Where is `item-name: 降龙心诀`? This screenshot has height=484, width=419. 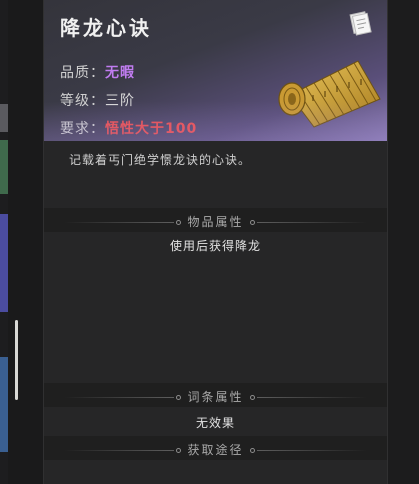 item-name: 降龙心诀 is located at coordinates (106, 28).